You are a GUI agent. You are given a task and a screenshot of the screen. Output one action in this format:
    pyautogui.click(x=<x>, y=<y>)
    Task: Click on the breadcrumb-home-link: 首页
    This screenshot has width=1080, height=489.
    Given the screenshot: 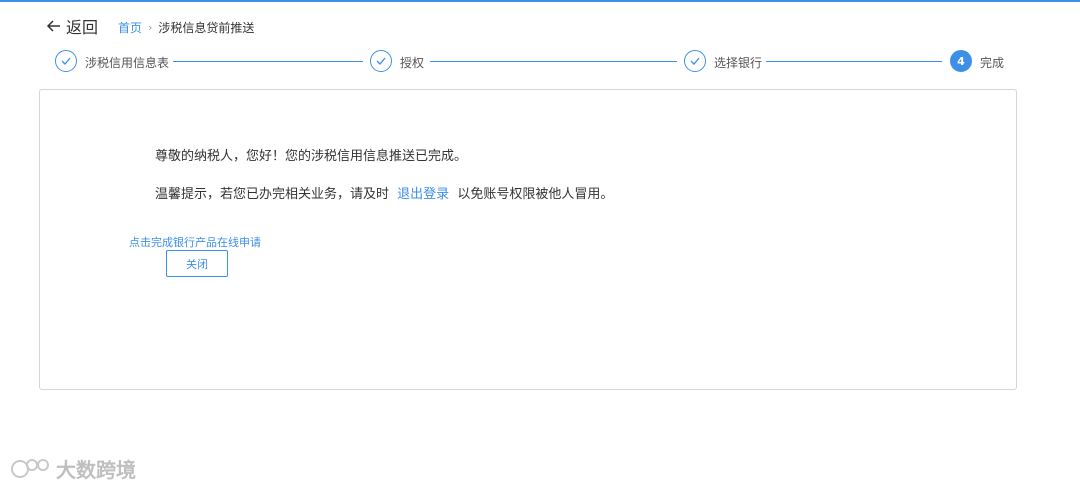 What is the action you would take?
    pyautogui.click(x=130, y=27)
    